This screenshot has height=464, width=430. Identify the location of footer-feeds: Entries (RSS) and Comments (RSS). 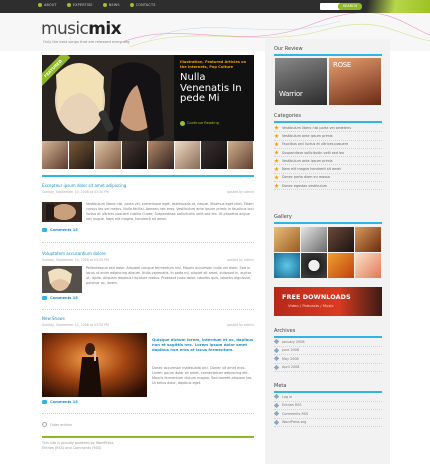
(122, 448).